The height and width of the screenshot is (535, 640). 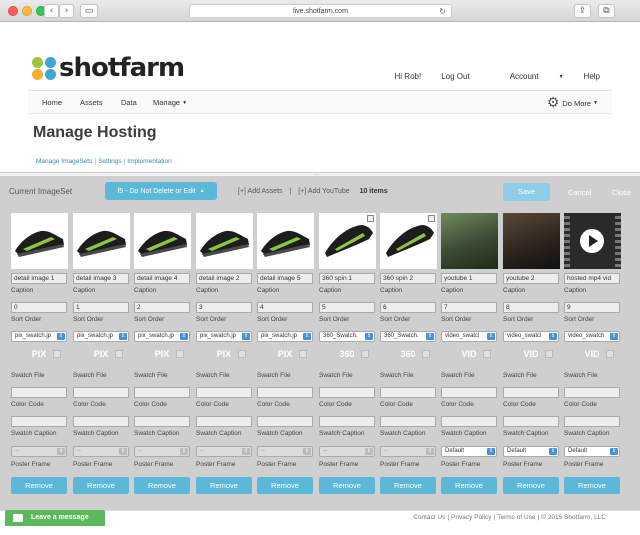 What do you see at coordinates (572, 103) in the screenshot?
I see `do-more-menu: ⚙ Do More ▼` at bounding box center [572, 103].